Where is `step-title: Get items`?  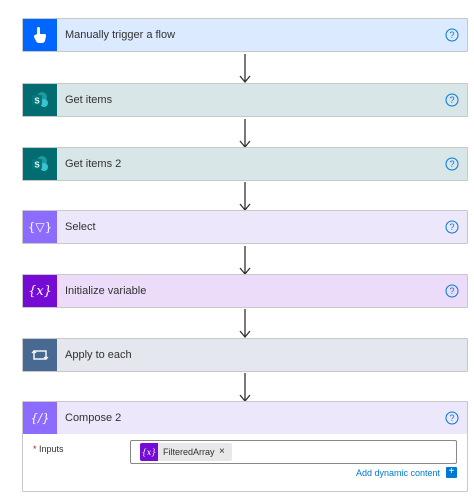 step-title: Get items is located at coordinates (89, 100).